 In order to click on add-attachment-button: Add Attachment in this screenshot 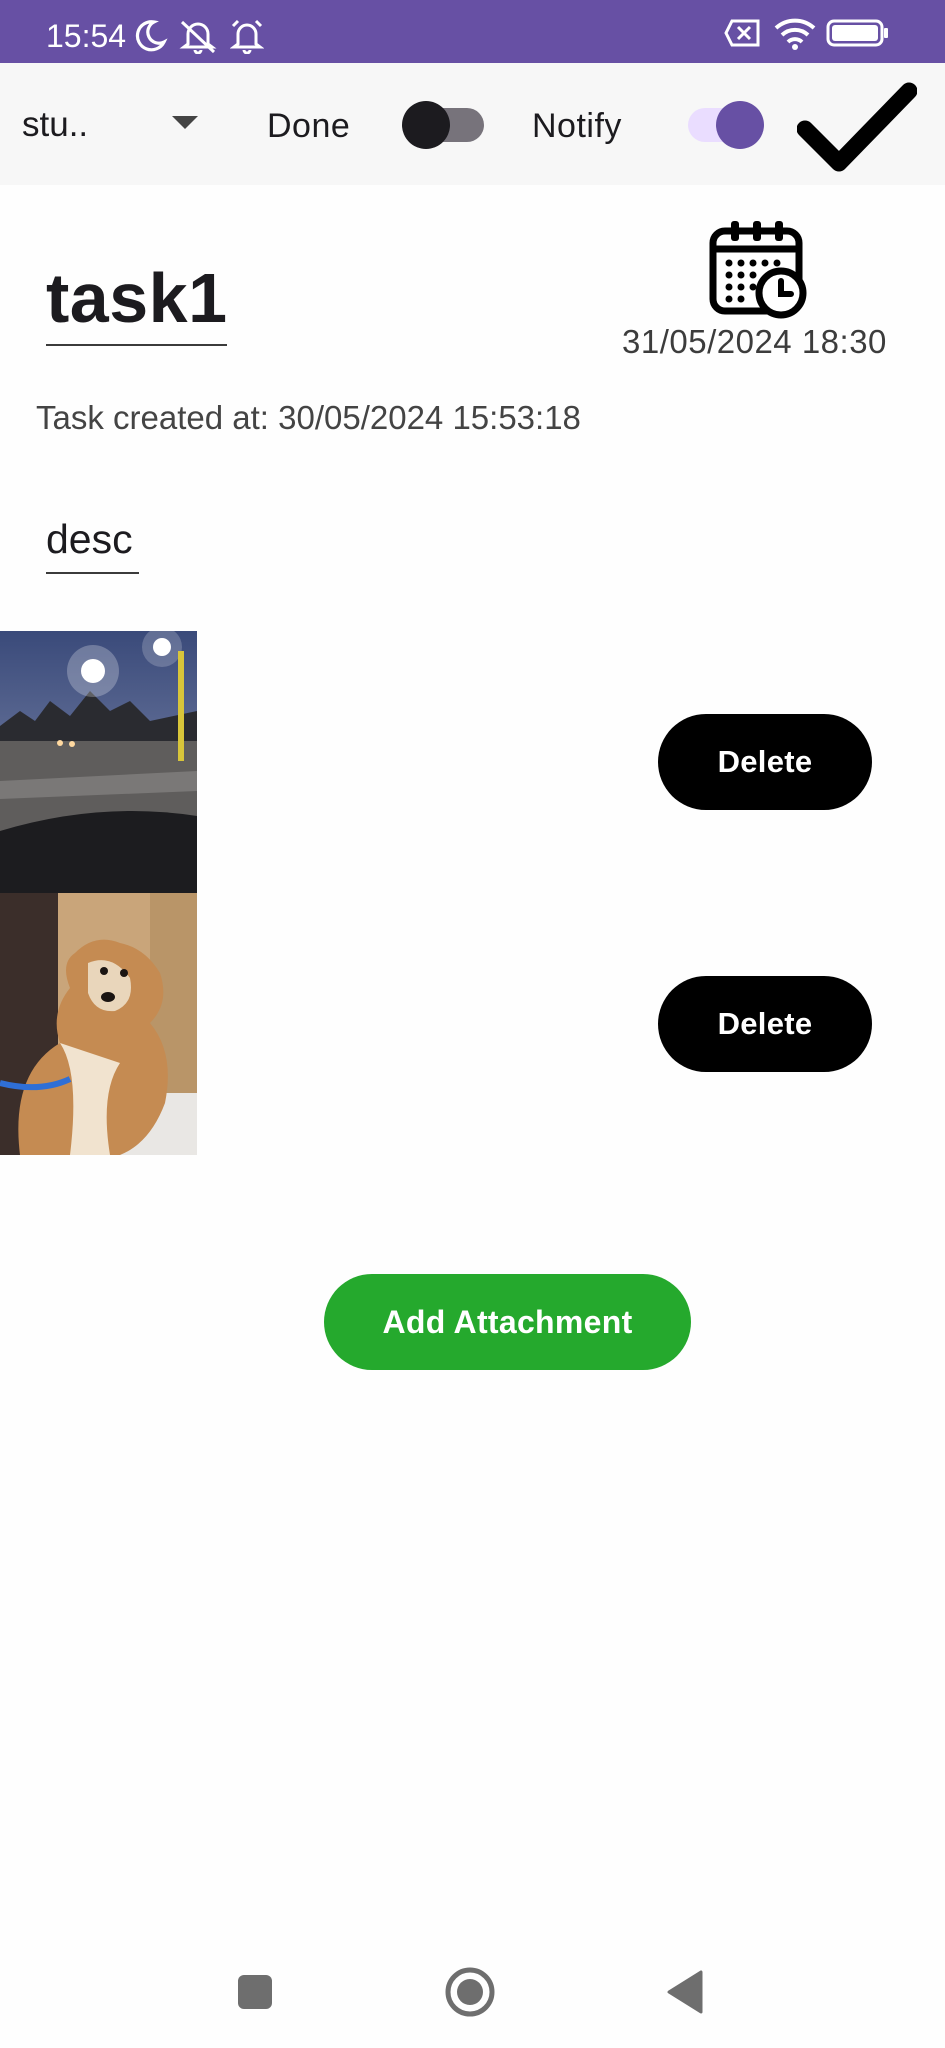, I will do `click(507, 1322)`.